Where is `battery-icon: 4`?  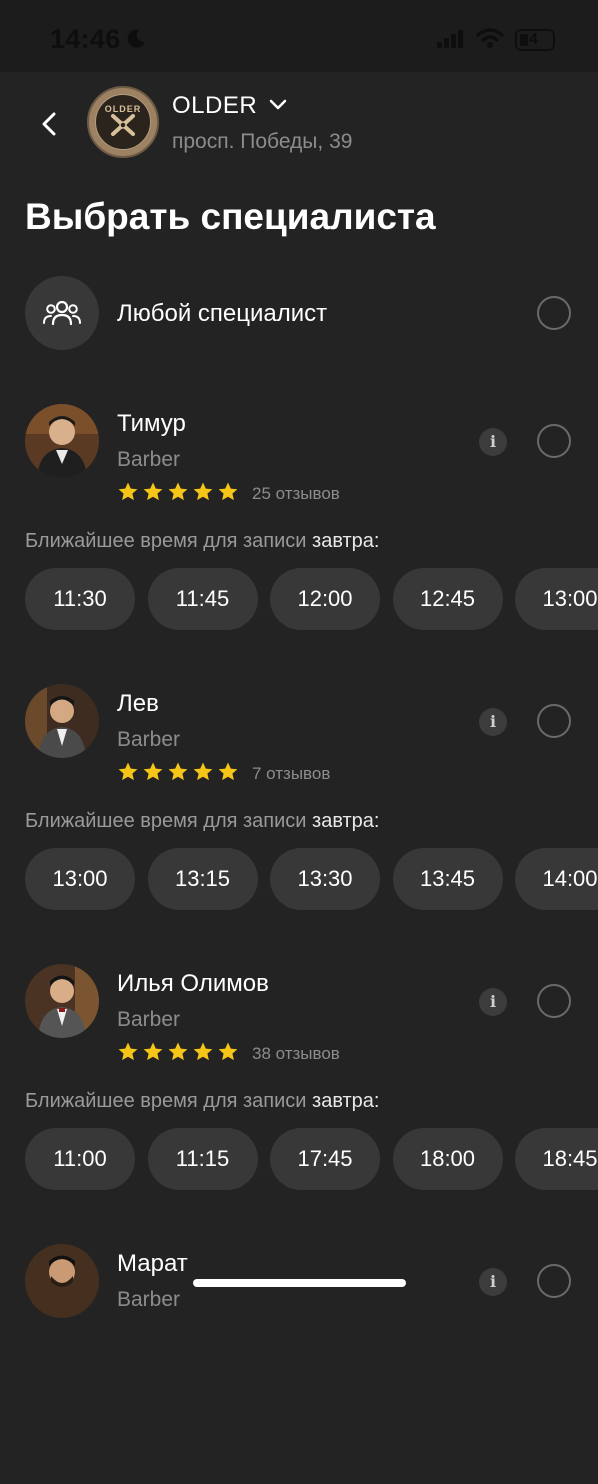
battery-icon: 4 is located at coordinates (535, 40).